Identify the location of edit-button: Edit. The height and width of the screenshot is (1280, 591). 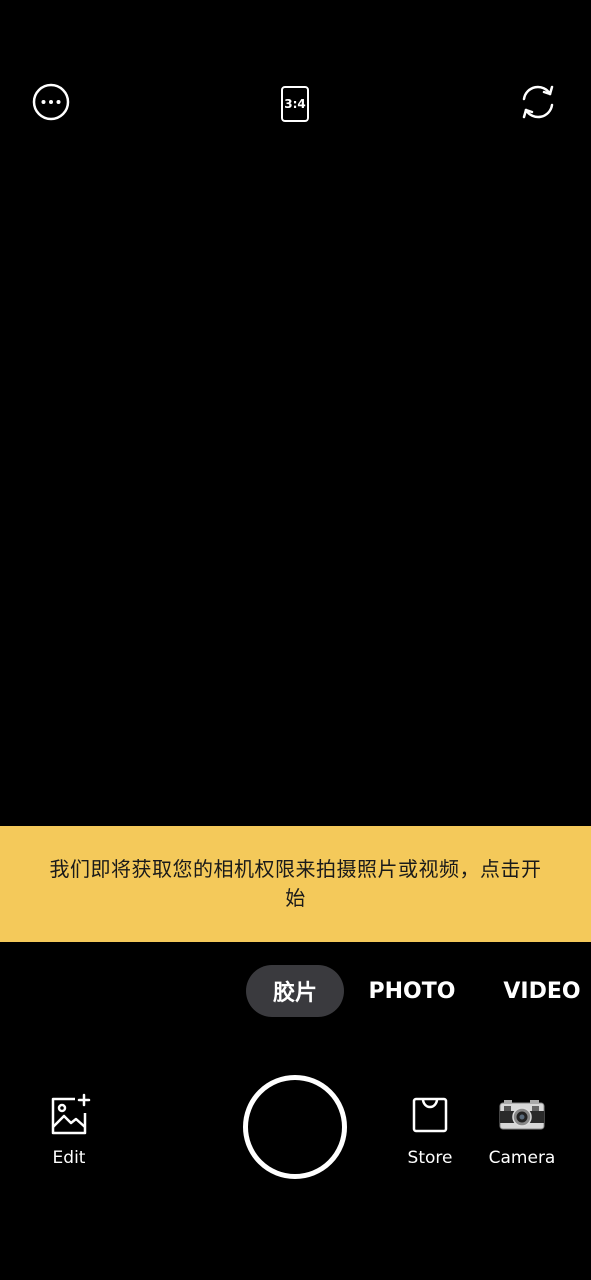
(69, 1130).